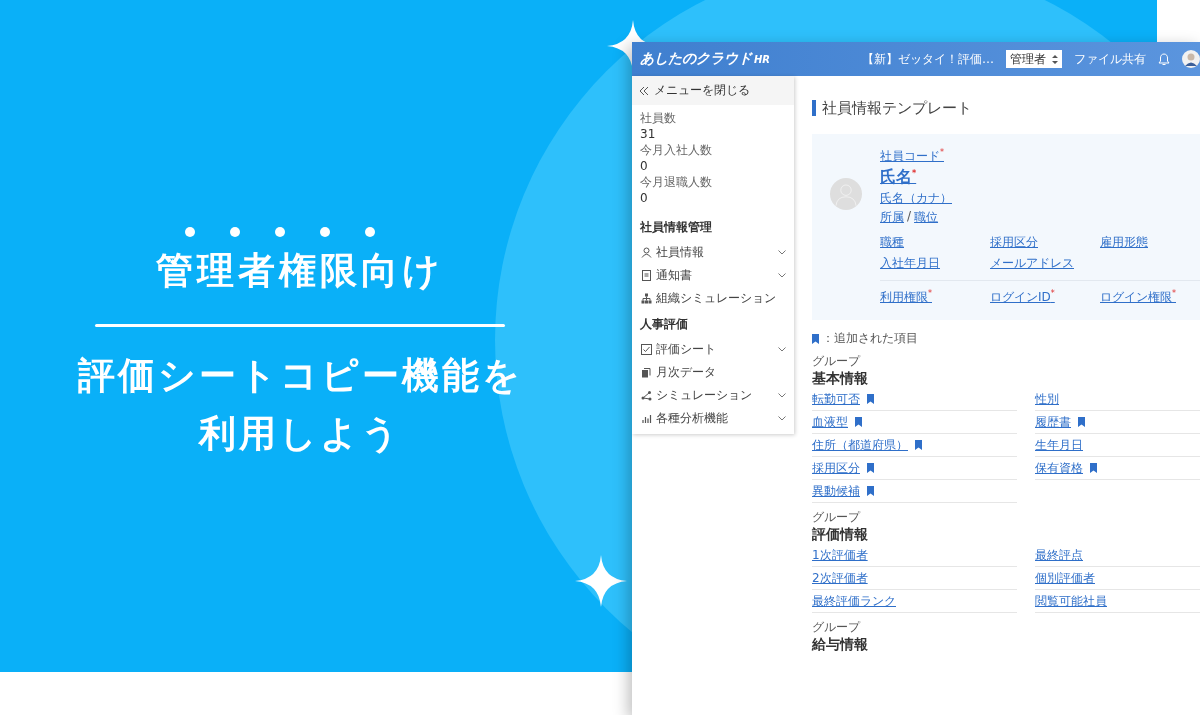 The image size is (1200, 715). What do you see at coordinates (1191, 59) in the screenshot?
I see `avatar-icon` at bounding box center [1191, 59].